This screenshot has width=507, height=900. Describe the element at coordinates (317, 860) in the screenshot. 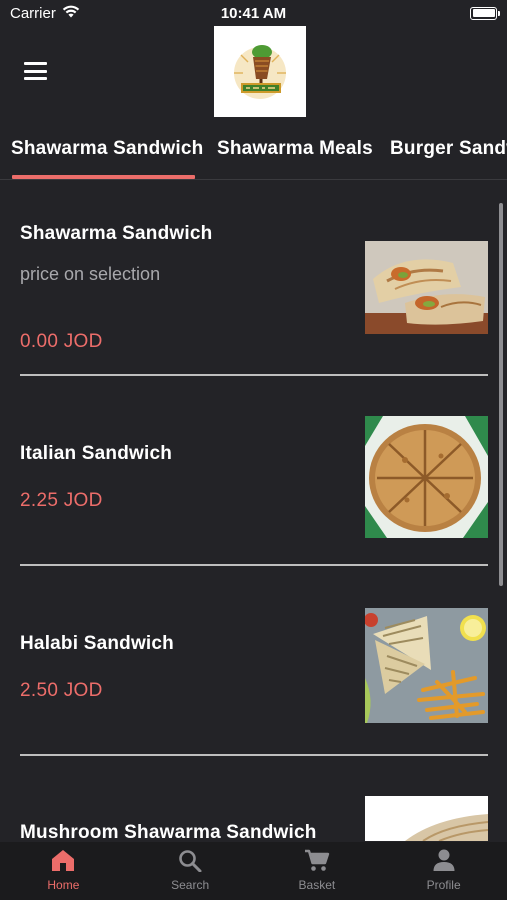

I see `cart-icon` at that location.